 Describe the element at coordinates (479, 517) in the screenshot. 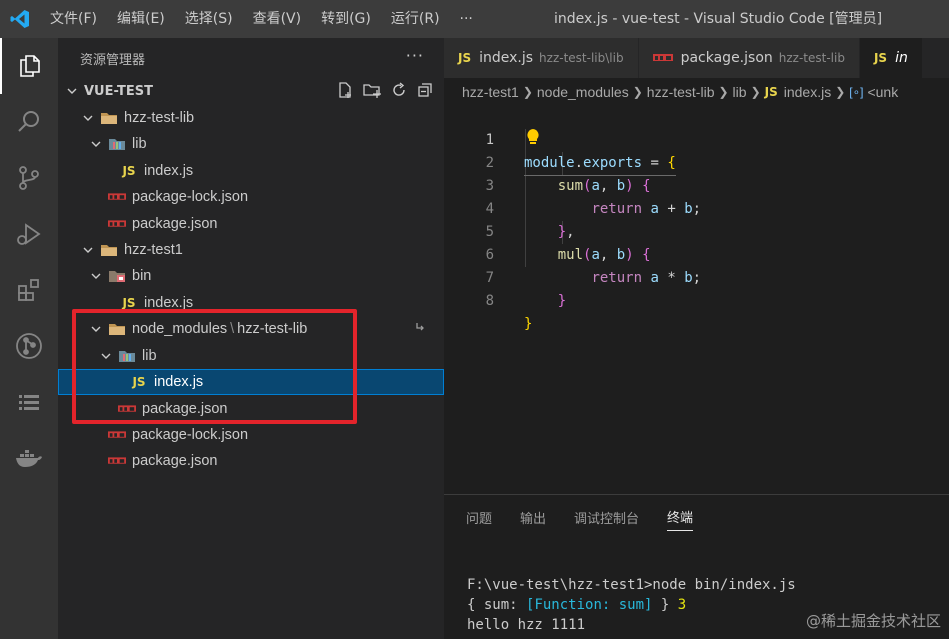

I see `tab-problems: 问题` at that location.